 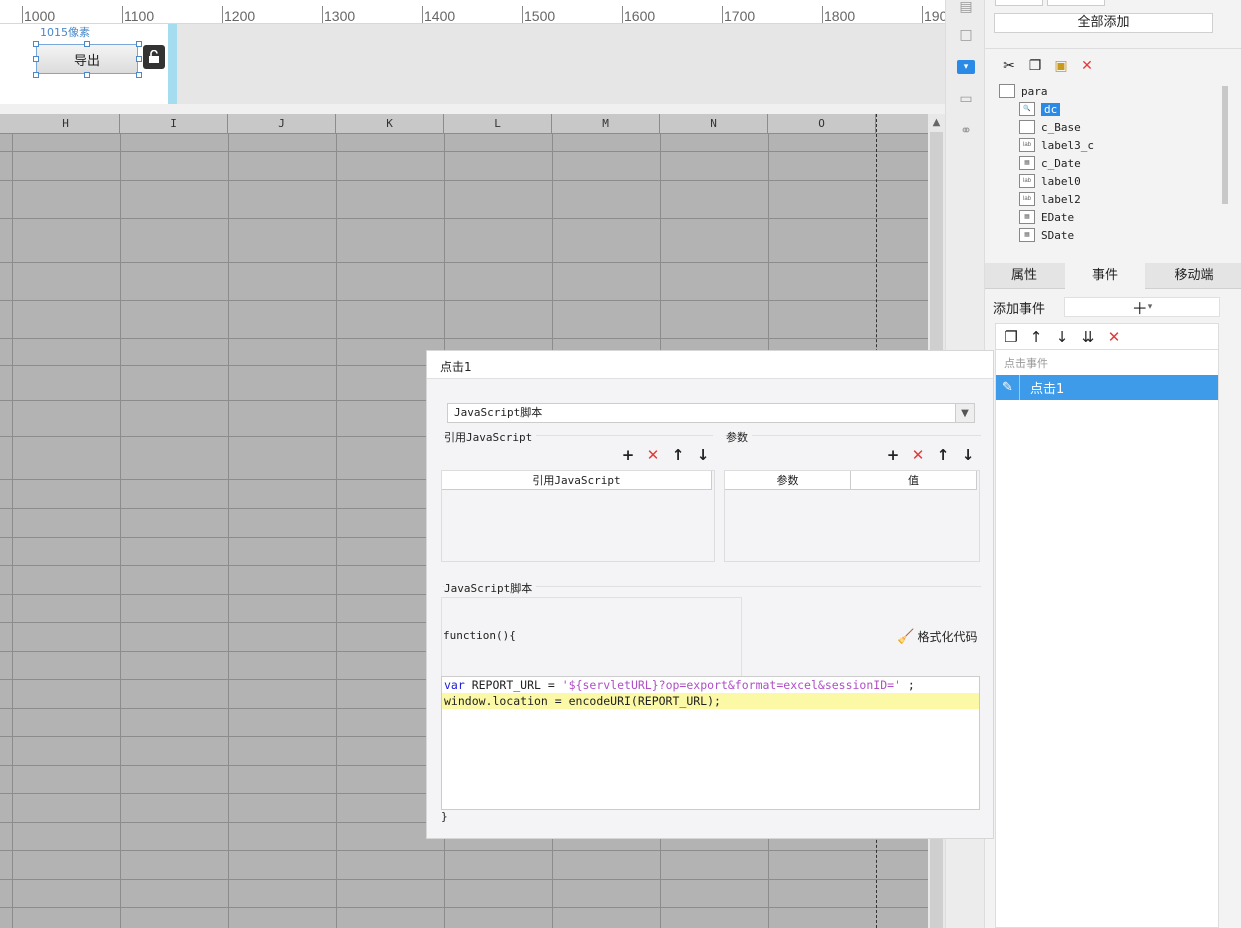 I want to click on event-item-label: 点击1, so click(x=1047, y=389).